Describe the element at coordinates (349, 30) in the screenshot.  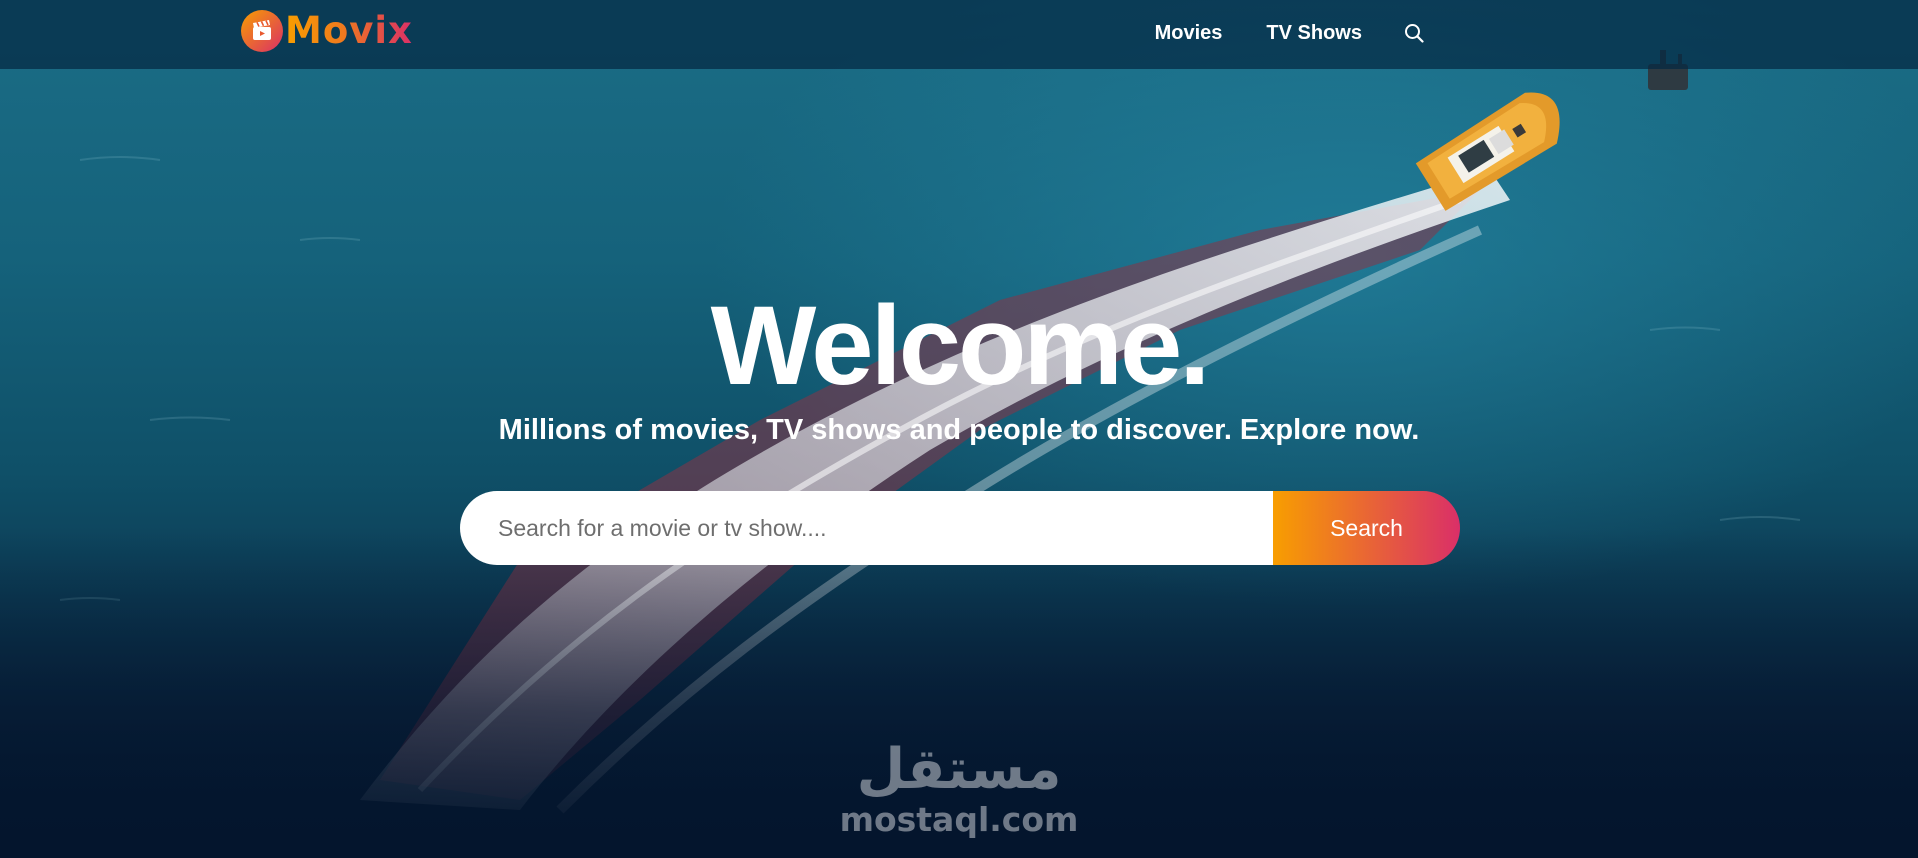
I see `logo-text: Movix` at that location.